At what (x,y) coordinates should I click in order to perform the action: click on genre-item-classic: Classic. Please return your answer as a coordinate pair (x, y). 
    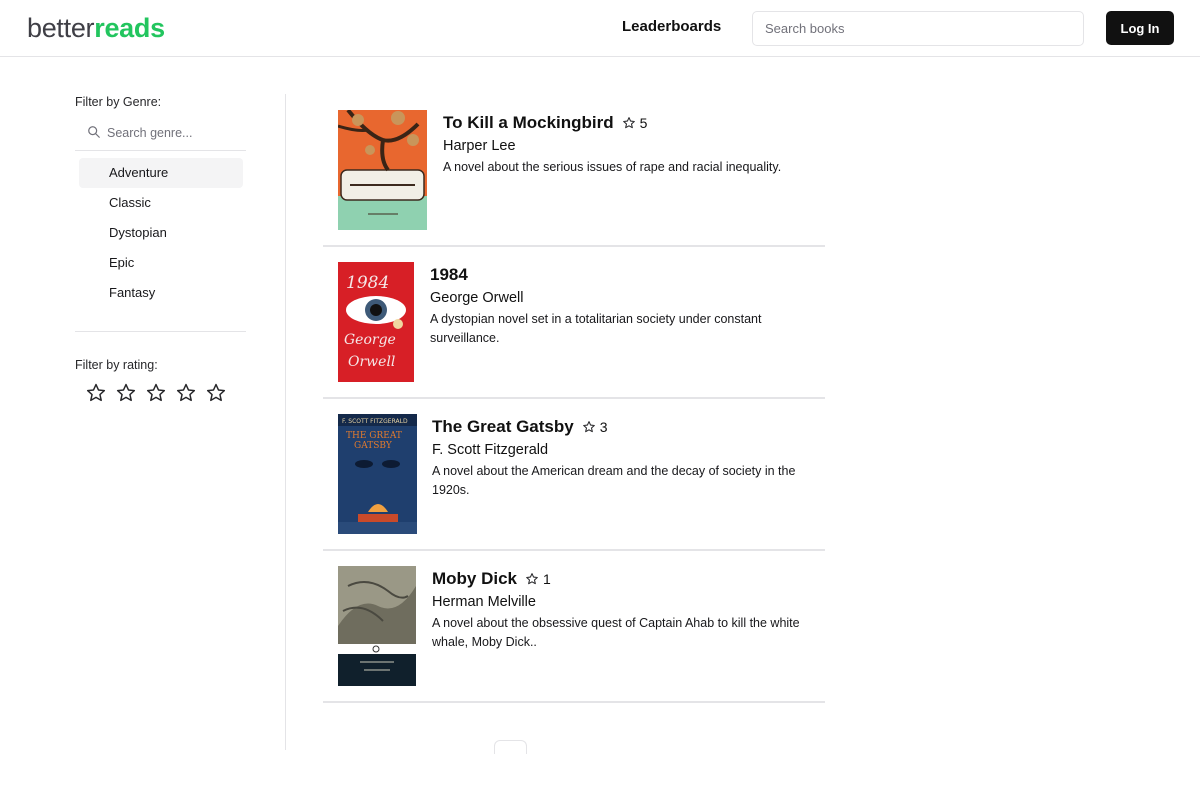
    Looking at the image, I should click on (161, 203).